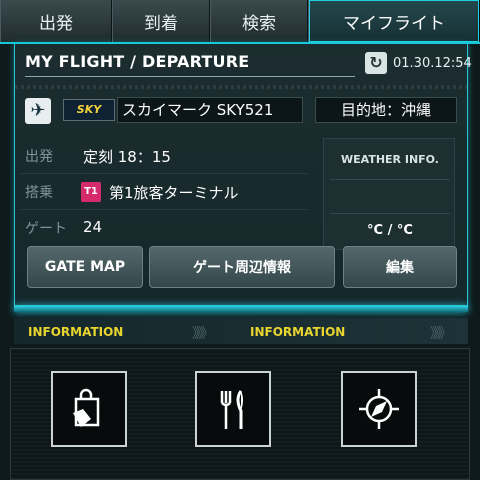  Describe the element at coordinates (127, 157) in the screenshot. I see `departure-time: 定刻 18：15` at that location.